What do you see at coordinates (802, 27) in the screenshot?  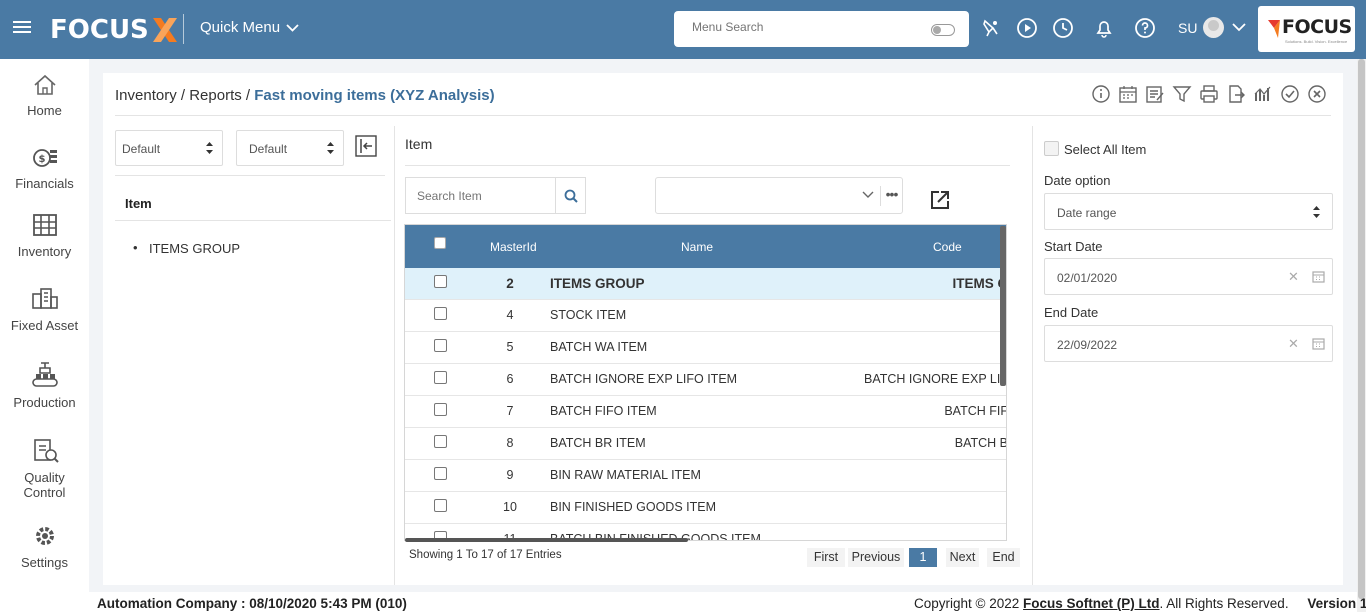 I see `menu-search-input` at bounding box center [802, 27].